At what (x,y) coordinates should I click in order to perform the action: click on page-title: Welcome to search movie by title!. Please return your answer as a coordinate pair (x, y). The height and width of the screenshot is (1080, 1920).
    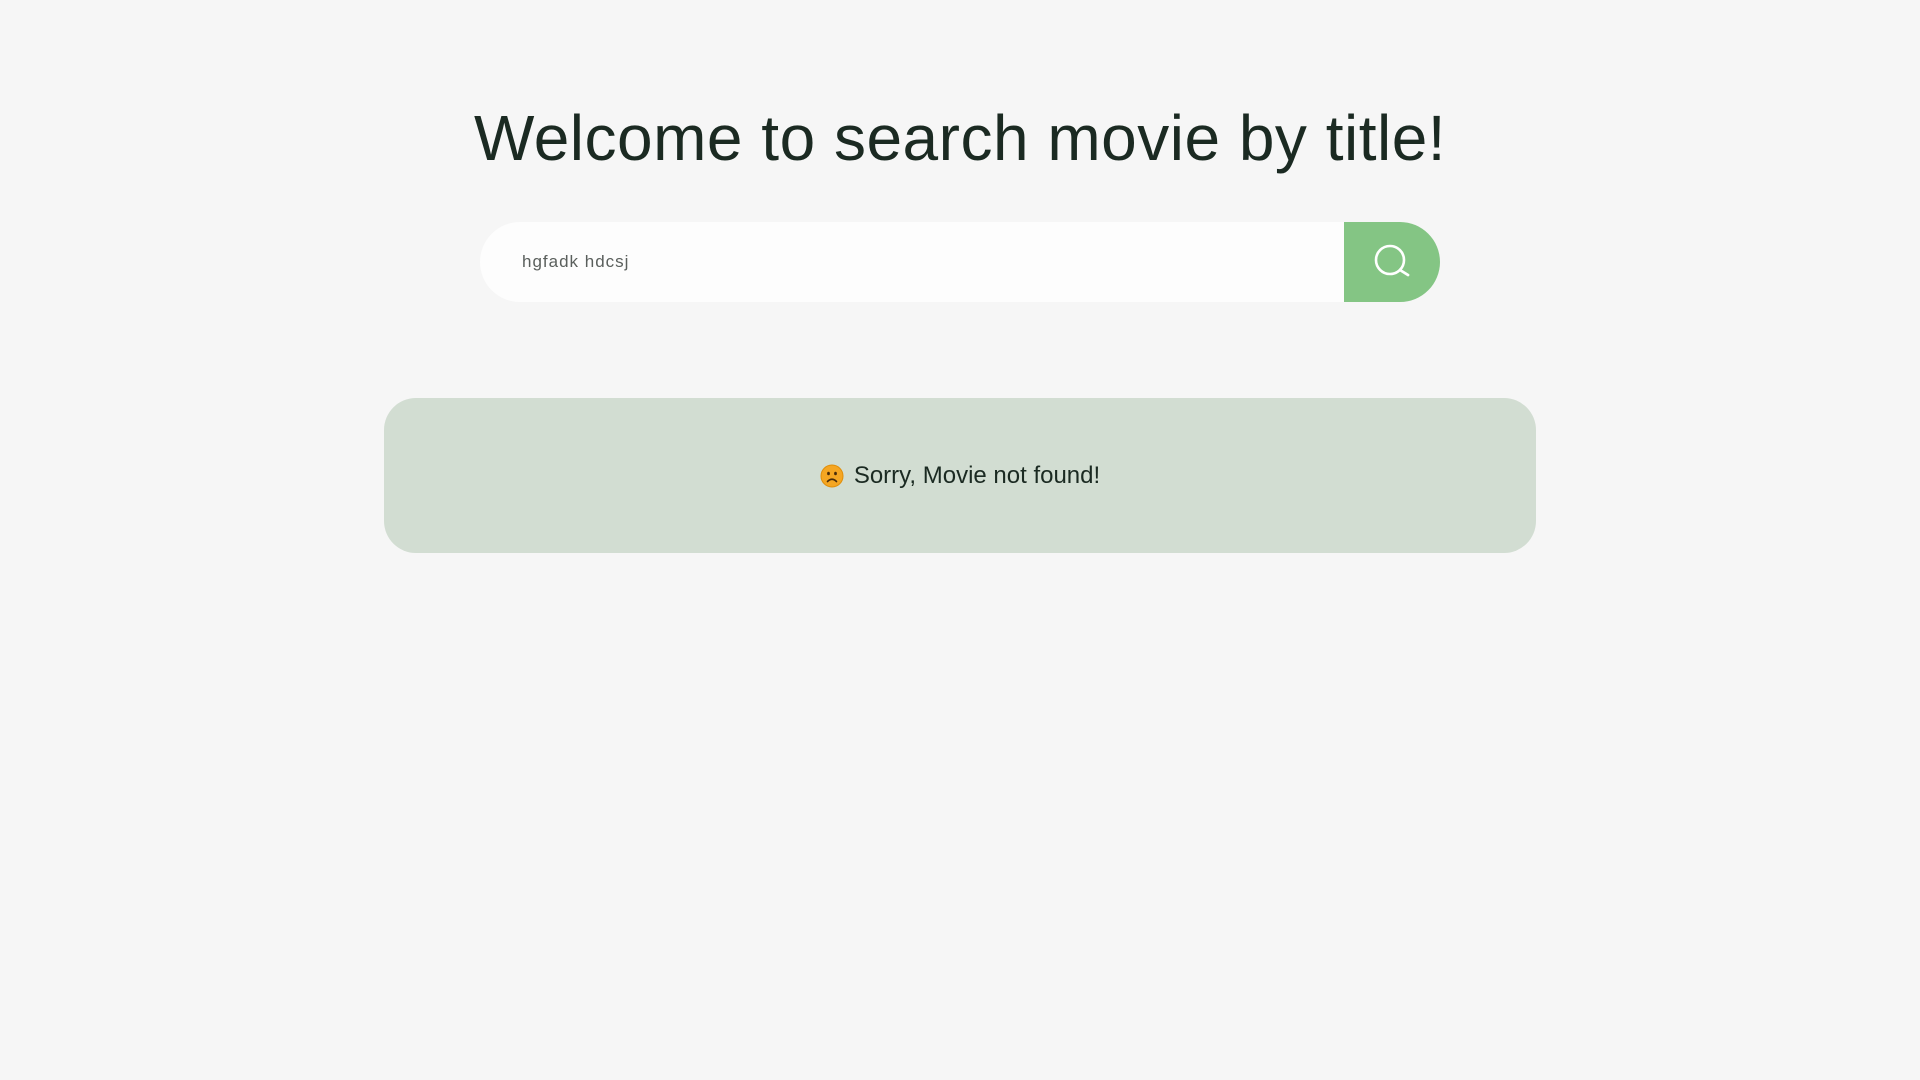
    Looking at the image, I should click on (960, 138).